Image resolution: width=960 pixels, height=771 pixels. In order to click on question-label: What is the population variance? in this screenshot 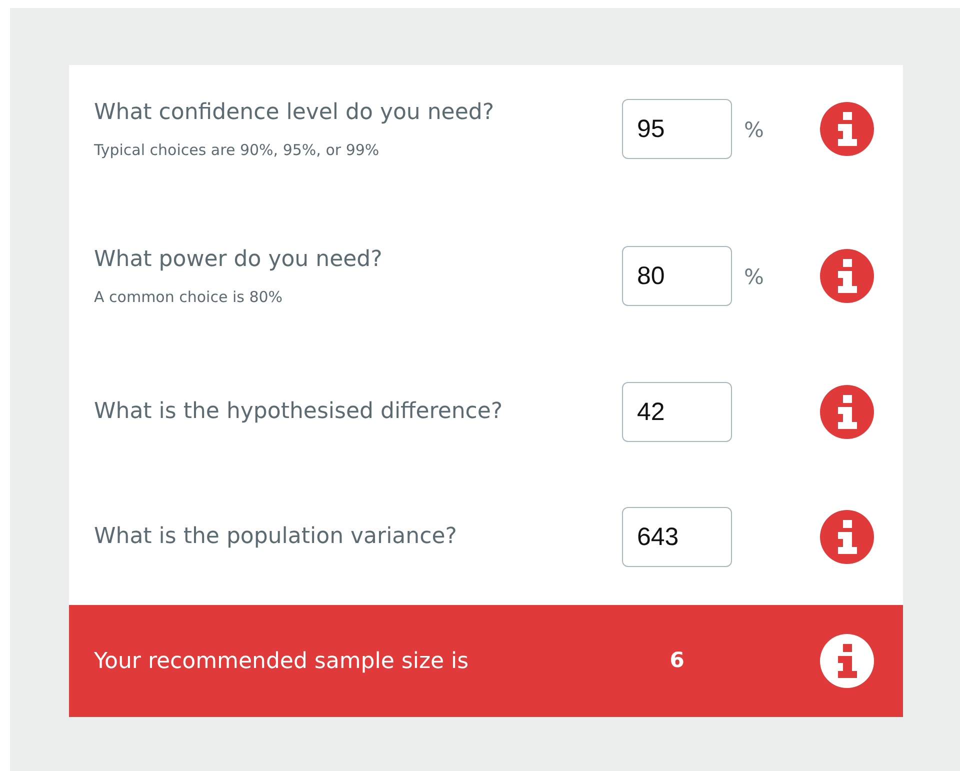, I will do `click(276, 537)`.